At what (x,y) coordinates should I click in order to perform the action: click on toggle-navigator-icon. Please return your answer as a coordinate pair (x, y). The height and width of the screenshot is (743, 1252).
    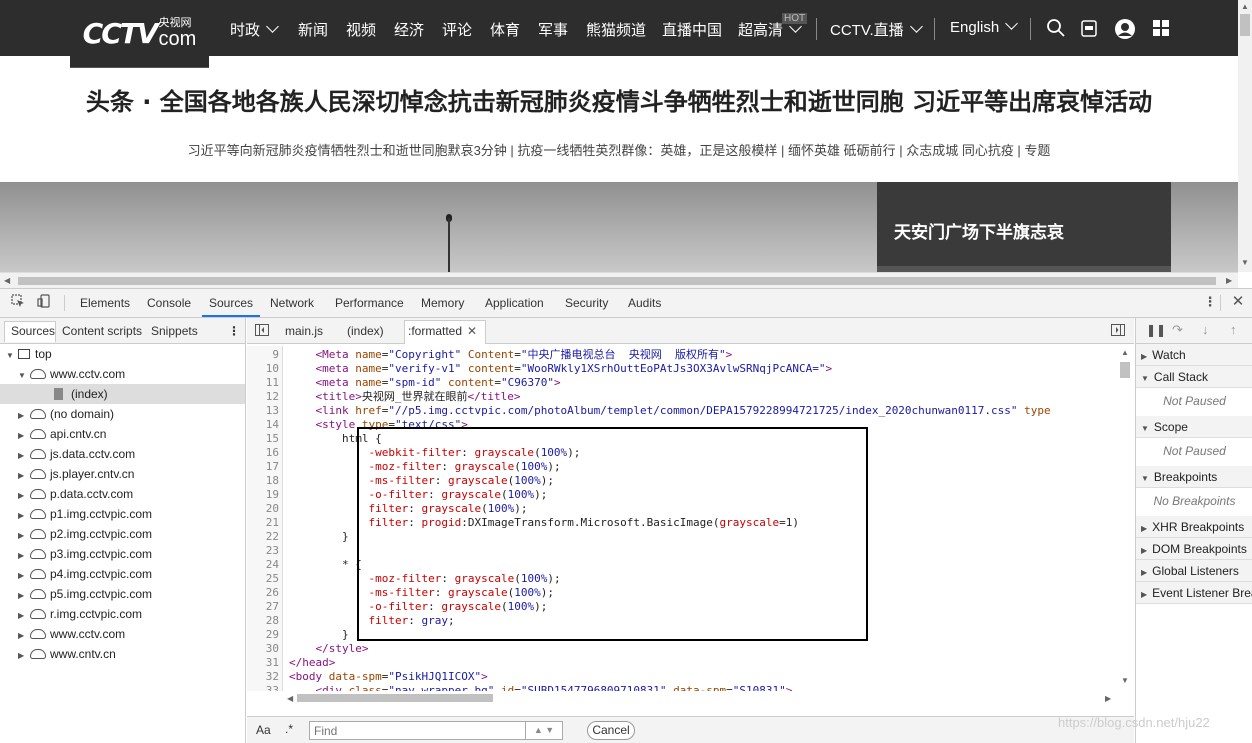
    Looking at the image, I should click on (262, 331).